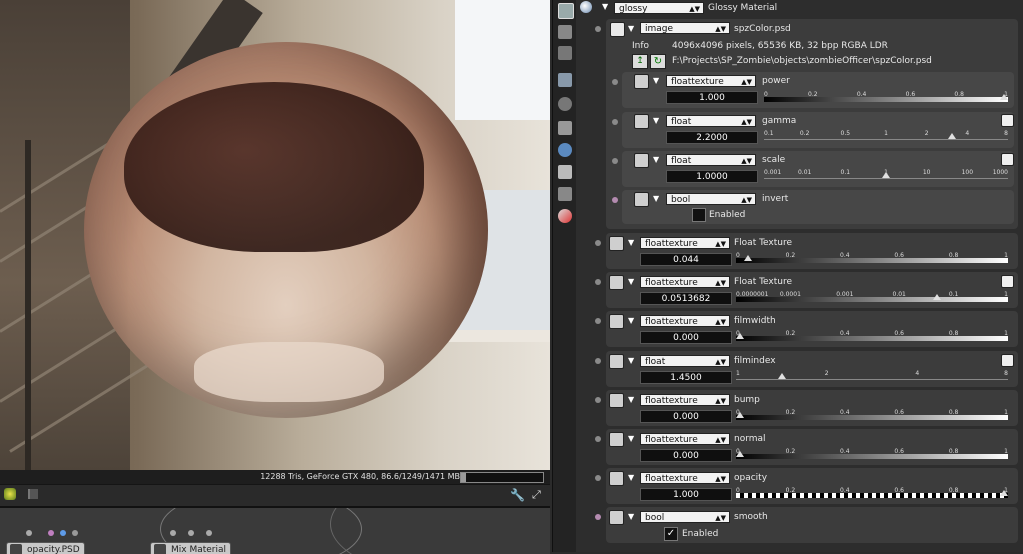  I want to click on param-value-field: 0.044, so click(686, 259).